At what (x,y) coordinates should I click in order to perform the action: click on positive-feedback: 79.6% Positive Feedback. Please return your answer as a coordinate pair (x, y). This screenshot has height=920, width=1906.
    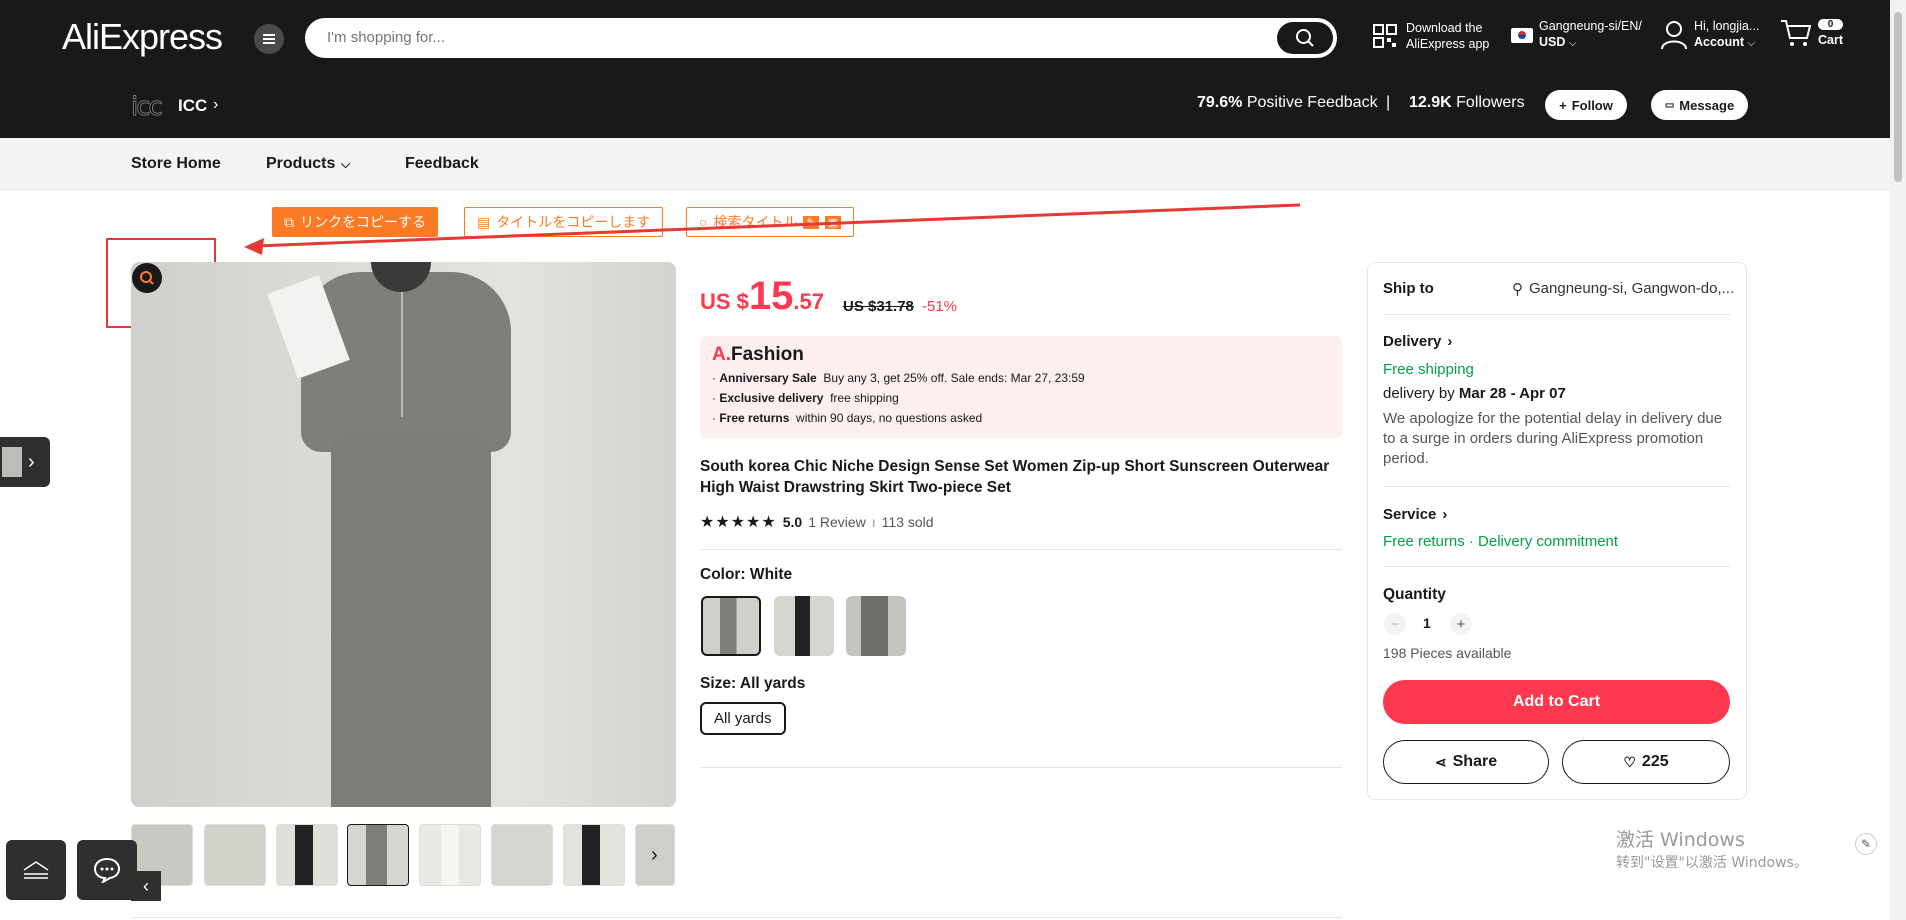
    Looking at the image, I should click on (1287, 103).